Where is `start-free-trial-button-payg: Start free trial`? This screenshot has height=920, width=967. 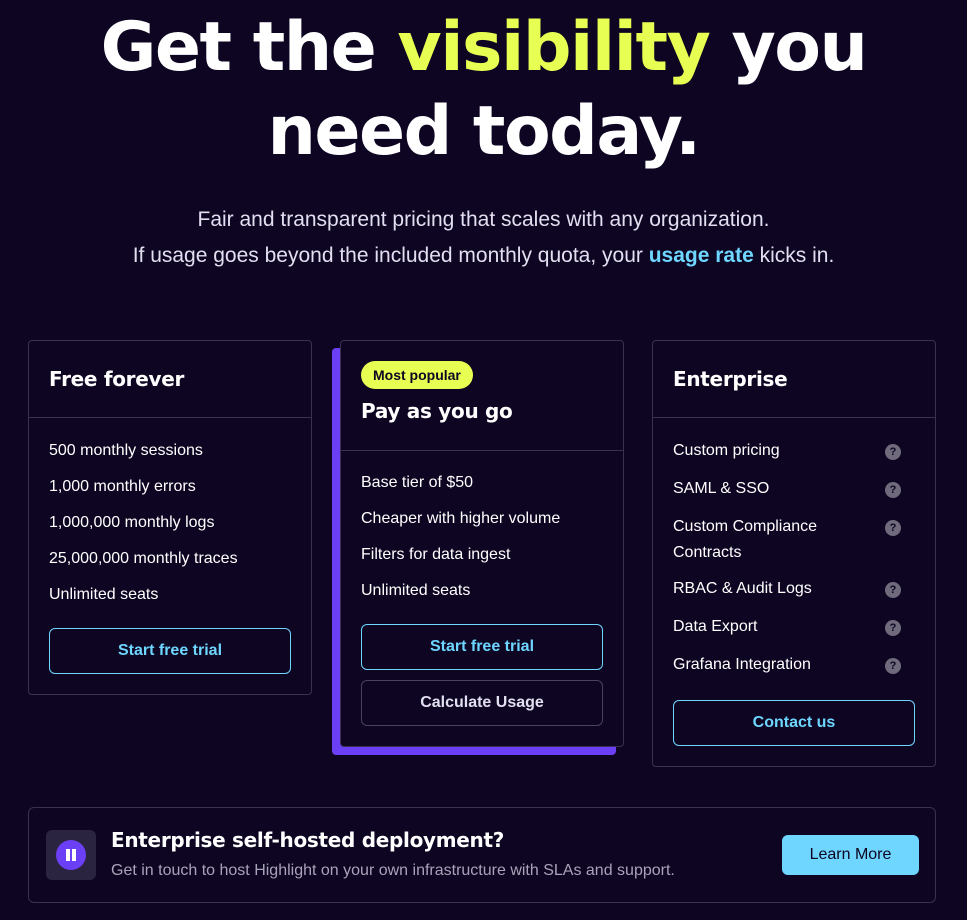
start-free-trial-button-payg: Start free trial is located at coordinates (482, 647).